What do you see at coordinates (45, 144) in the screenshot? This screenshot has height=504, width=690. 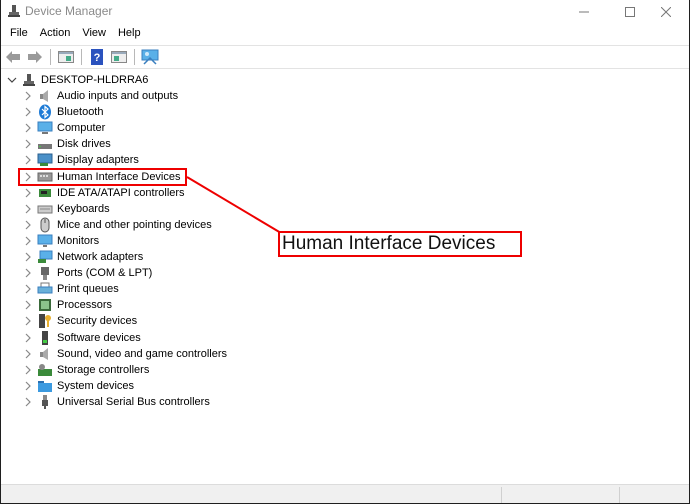 I see `disk-drive-icon` at bounding box center [45, 144].